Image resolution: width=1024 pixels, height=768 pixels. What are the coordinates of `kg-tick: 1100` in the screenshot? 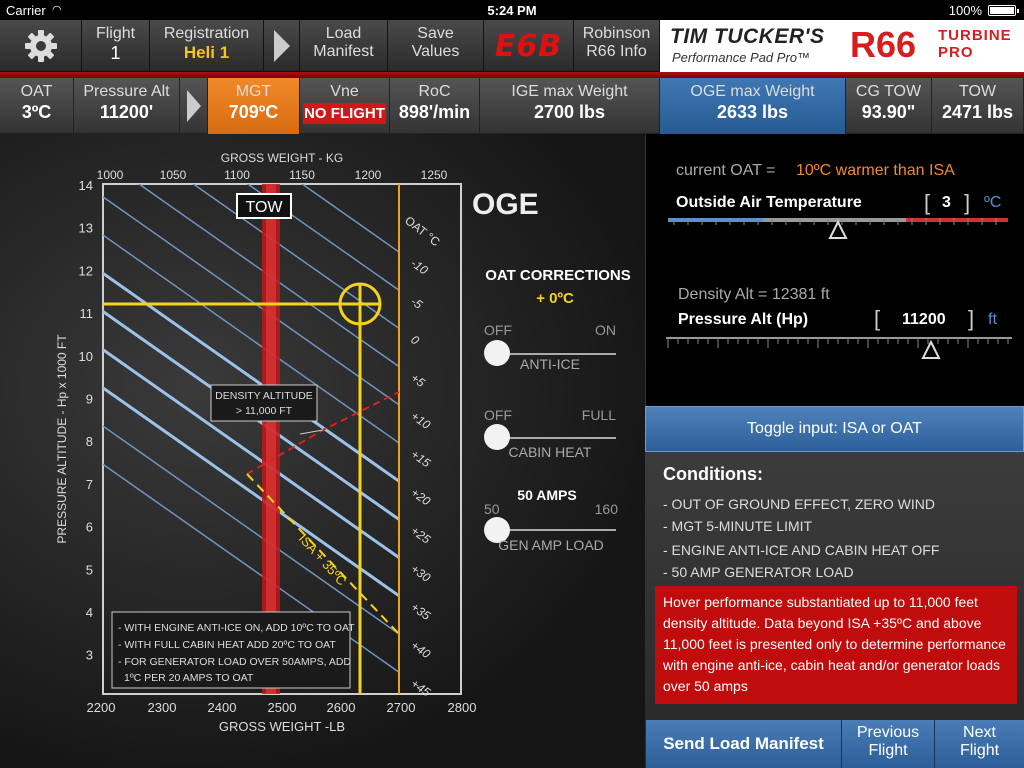 It's located at (237, 175).